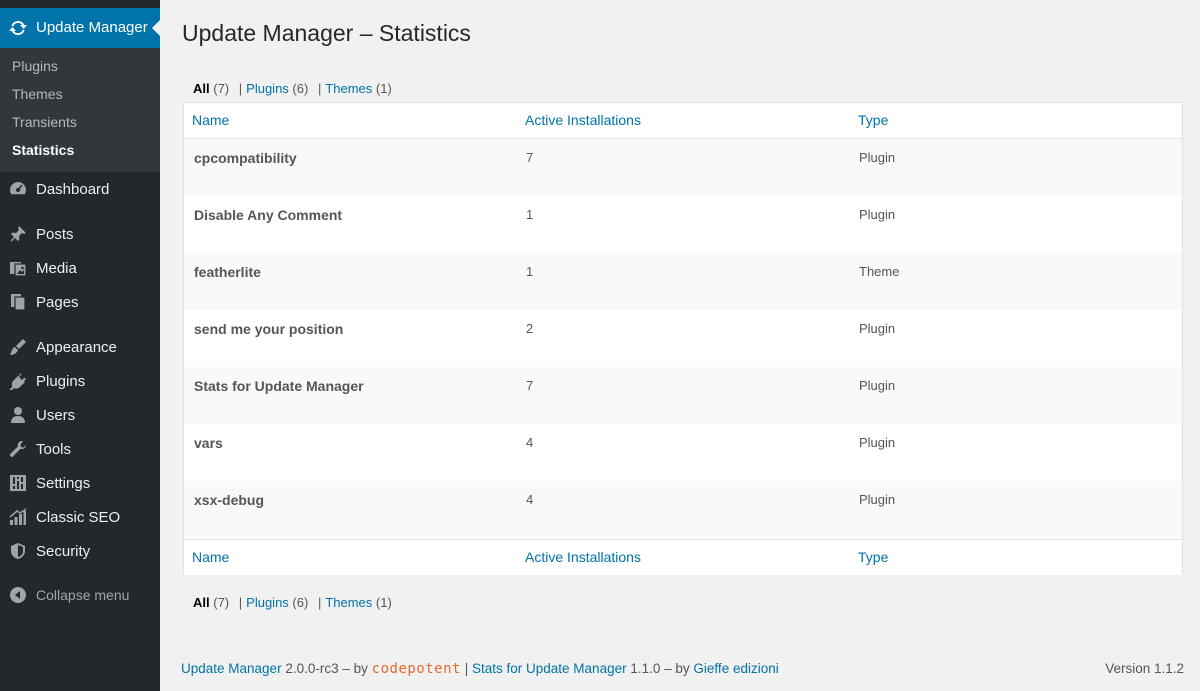  Describe the element at coordinates (683, 557) in the screenshot. I see `table-footer: Name Active Installations Type` at that location.